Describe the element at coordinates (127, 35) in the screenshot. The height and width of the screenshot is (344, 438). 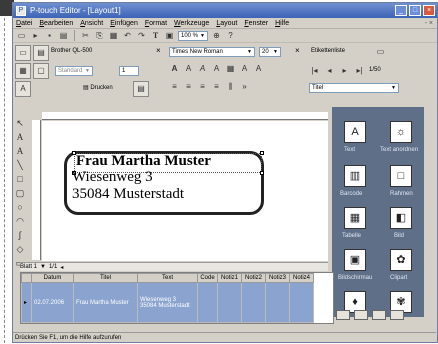
I see `undo-icon: ↶` at that location.